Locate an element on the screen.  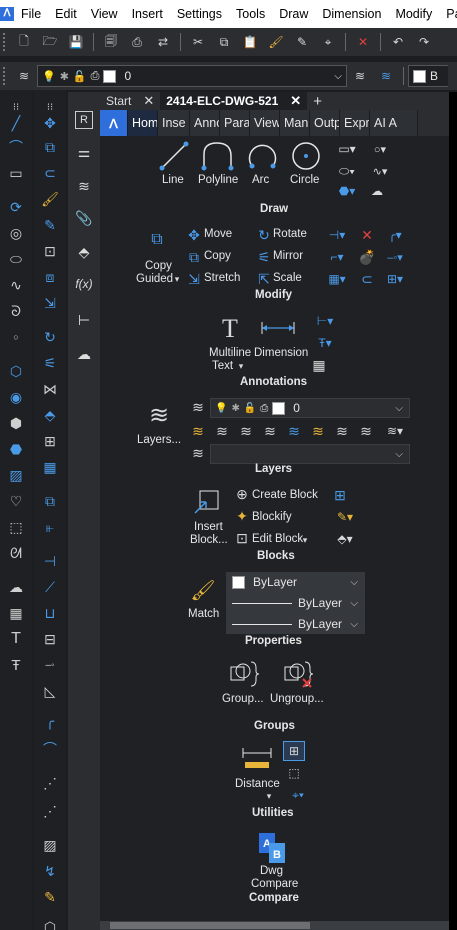
attribute-edit-dropdown-icon: ✎▾ is located at coordinates (345, 517).